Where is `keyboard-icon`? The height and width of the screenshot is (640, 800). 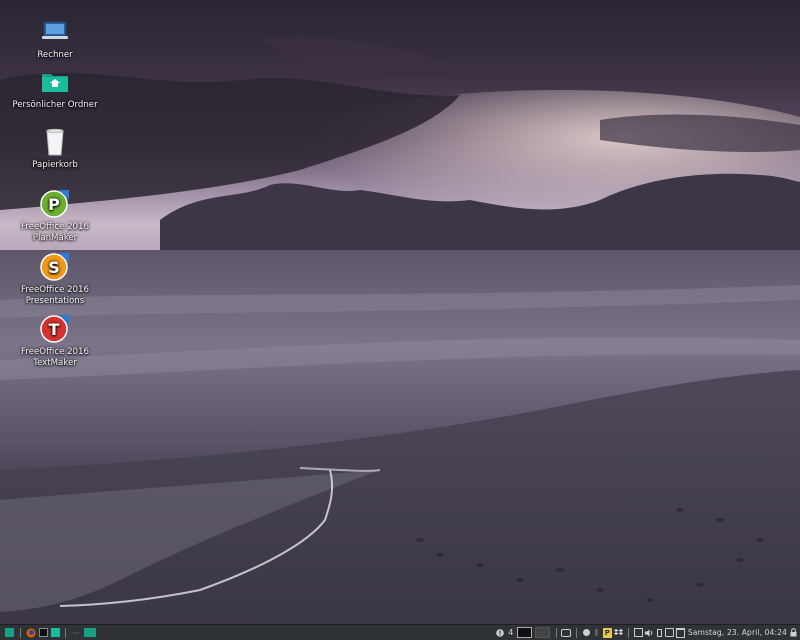 keyboard-icon is located at coordinates (670, 632).